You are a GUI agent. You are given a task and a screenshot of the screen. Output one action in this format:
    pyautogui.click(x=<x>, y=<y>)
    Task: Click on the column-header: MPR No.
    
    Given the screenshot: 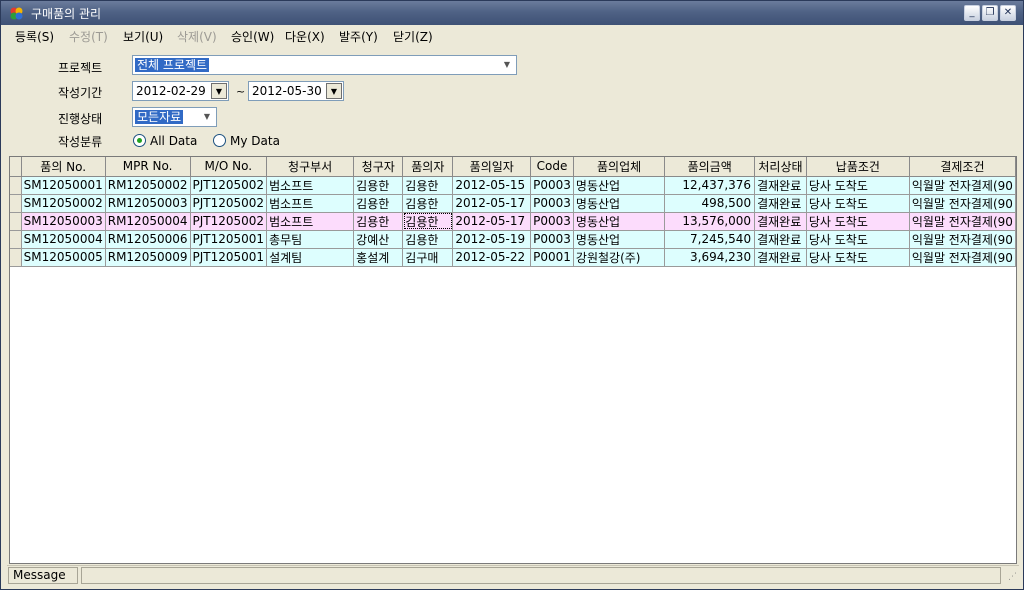 What is the action you would take?
    pyautogui.click(x=148, y=167)
    